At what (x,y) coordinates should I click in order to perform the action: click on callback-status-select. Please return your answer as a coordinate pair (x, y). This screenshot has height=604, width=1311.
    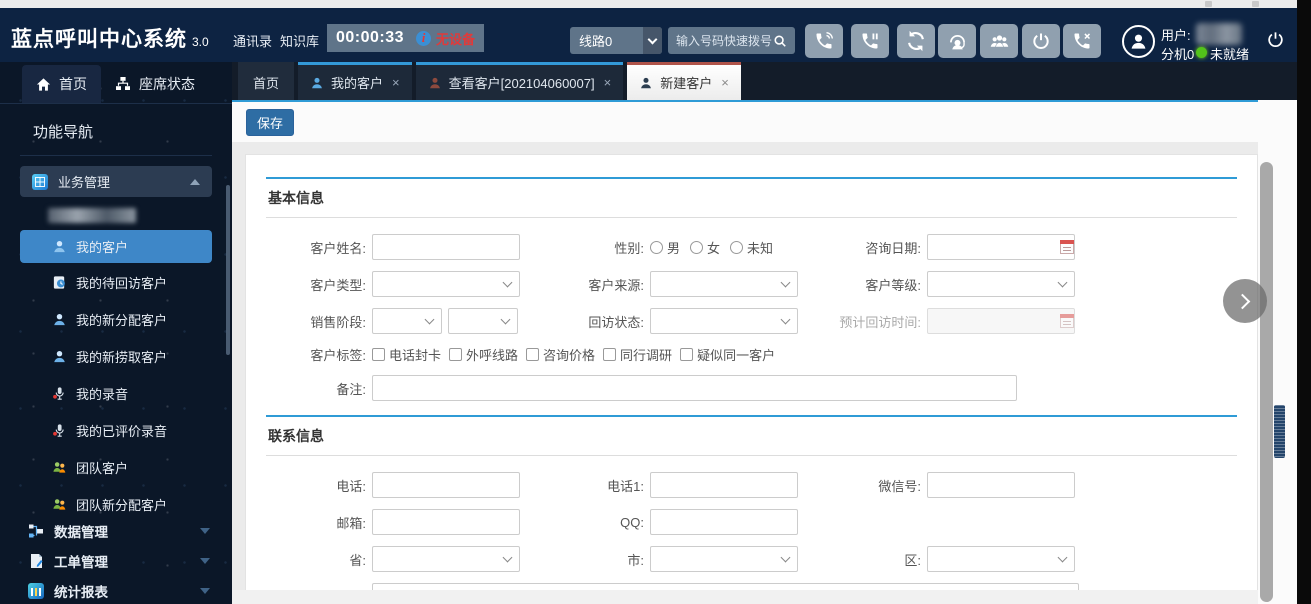
    Looking at the image, I should click on (724, 321).